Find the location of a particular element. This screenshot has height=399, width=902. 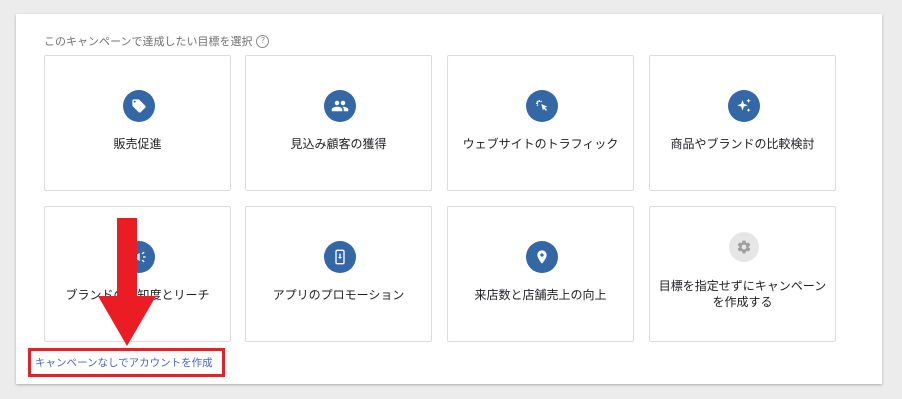

goal-label: 来店数と店舗売上の向上 is located at coordinates (540, 295).